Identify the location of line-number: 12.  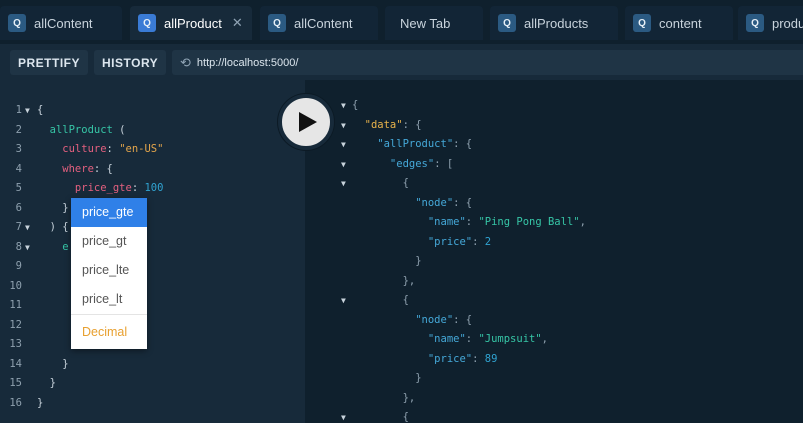
(15, 324).